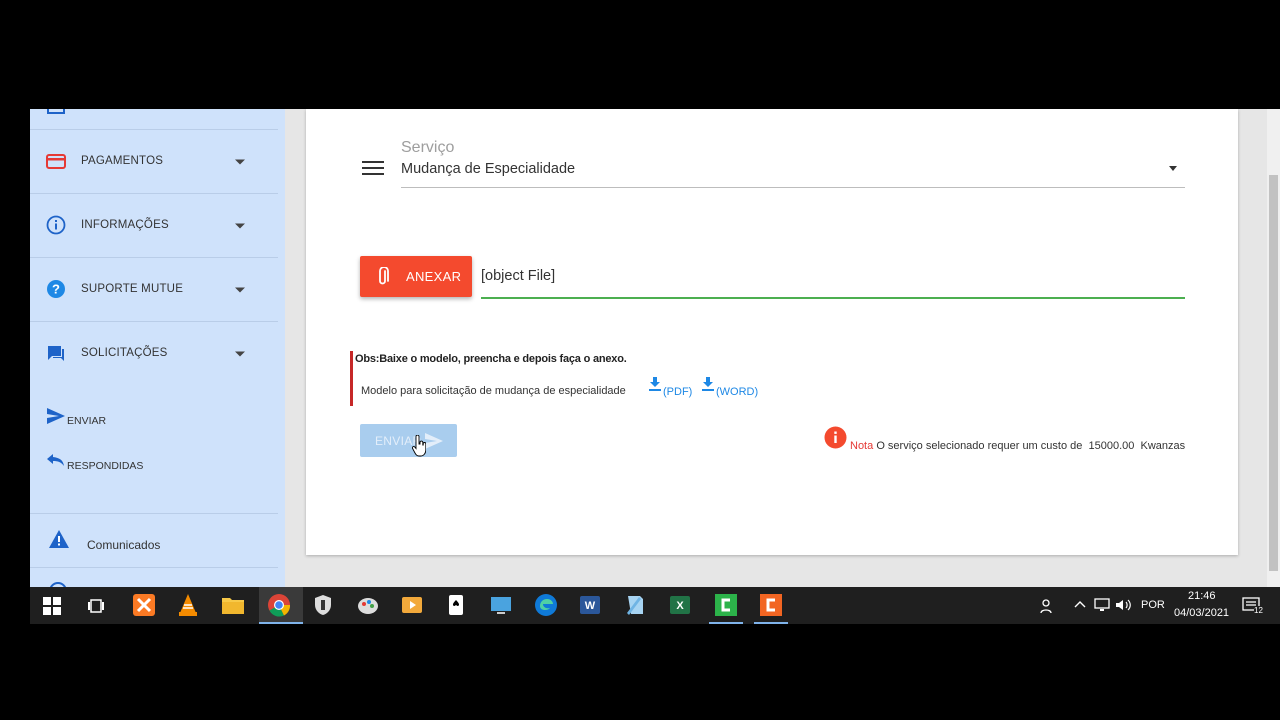  What do you see at coordinates (96, 606) in the screenshot?
I see `task-view-icon` at bounding box center [96, 606].